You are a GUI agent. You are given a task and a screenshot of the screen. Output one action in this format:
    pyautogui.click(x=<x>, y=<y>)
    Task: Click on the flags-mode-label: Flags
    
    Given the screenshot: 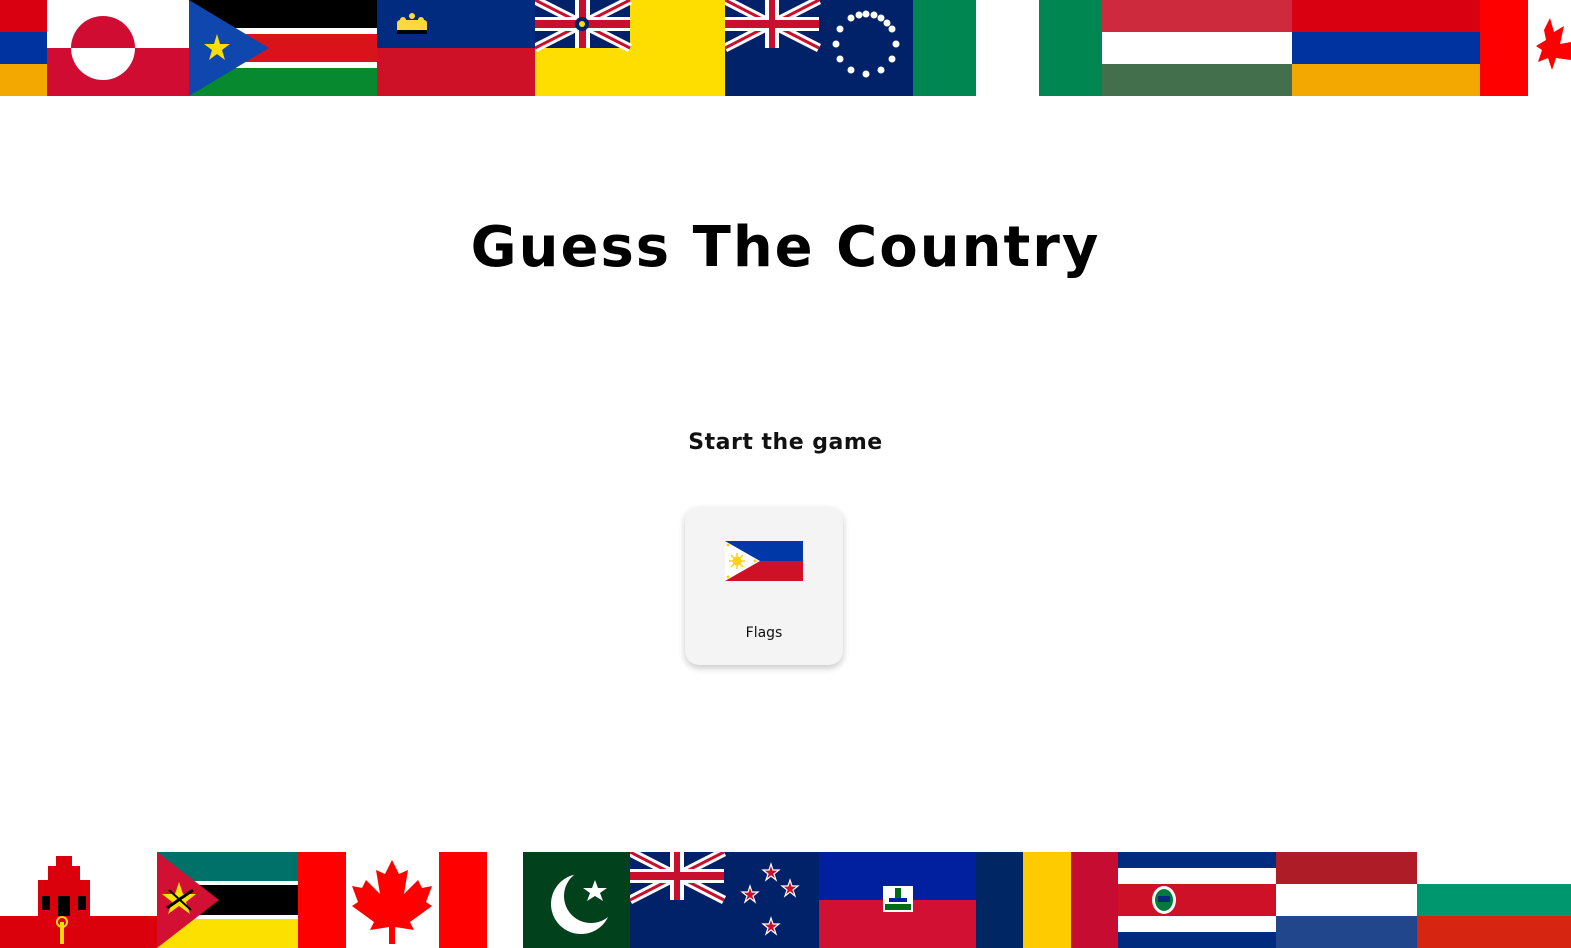 What is the action you would take?
    pyautogui.click(x=764, y=633)
    